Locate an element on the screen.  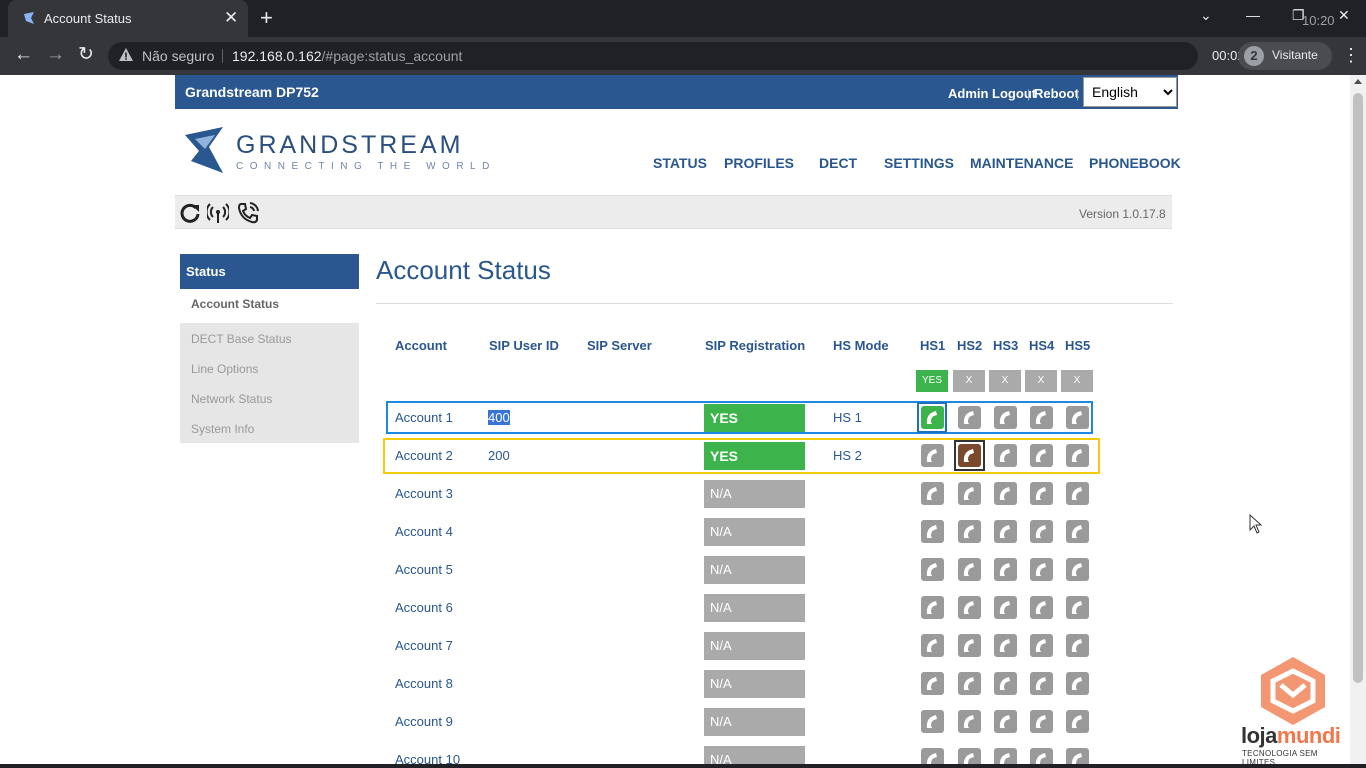
account-name: Account 8 is located at coordinates (424, 683).